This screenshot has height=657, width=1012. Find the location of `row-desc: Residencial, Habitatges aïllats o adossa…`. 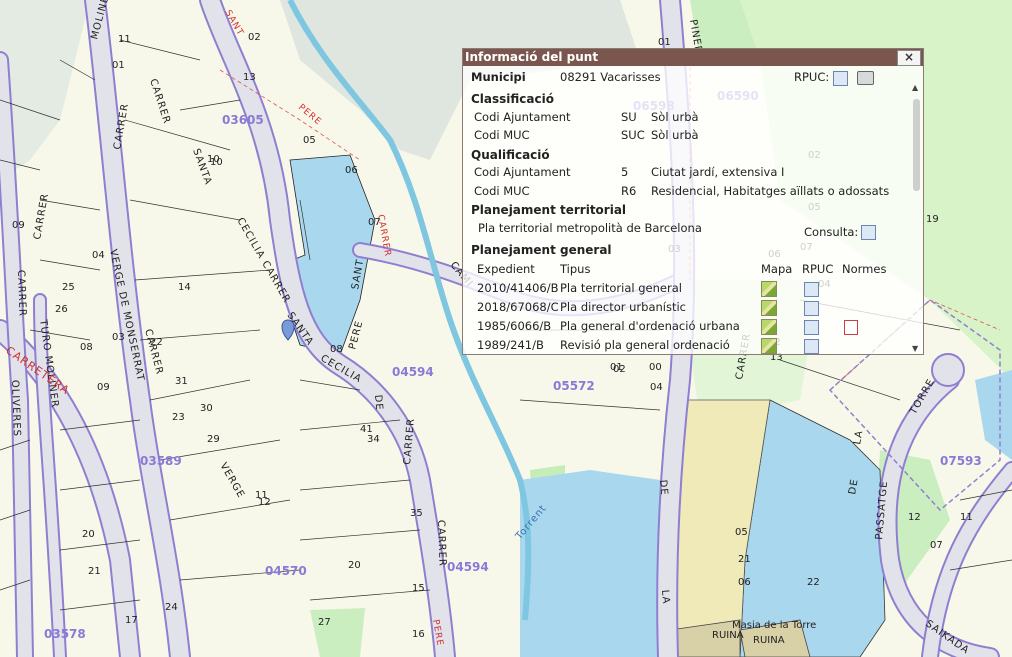

row-desc: Residencial, Habitatges aïllats o adossa… is located at coordinates (770, 191).